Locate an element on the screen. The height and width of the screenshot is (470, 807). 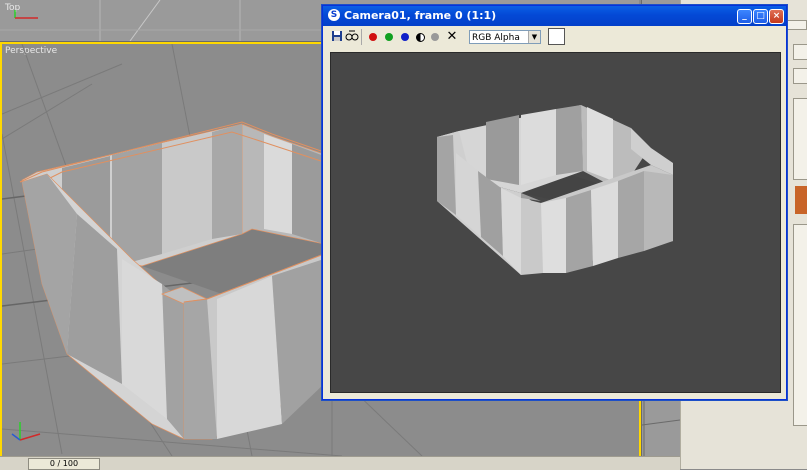
channel-select: RGB Alpha ▼ is located at coordinates (505, 37).